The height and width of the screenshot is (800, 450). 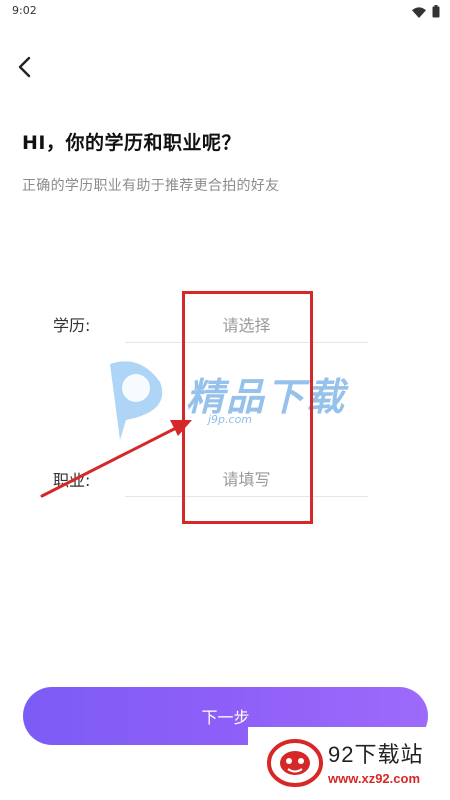 I want to click on chevron-left-icon, so click(x=25, y=69).